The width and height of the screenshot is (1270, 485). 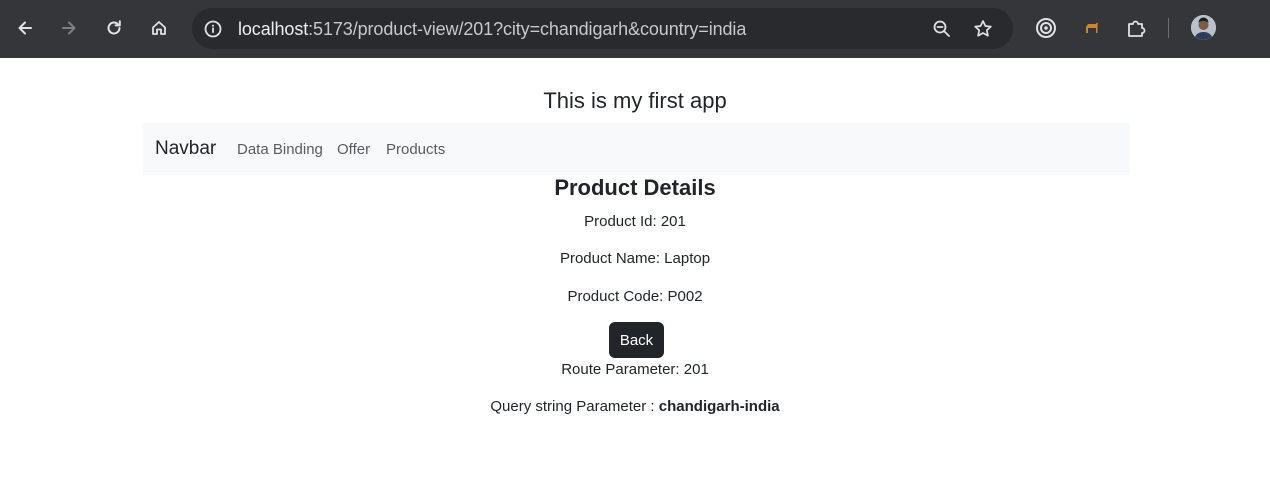 What do you see at coordinates (635, 296) in the screenshot?
I see `product-code: Product Code: P002` at bounding box center [635, 296].